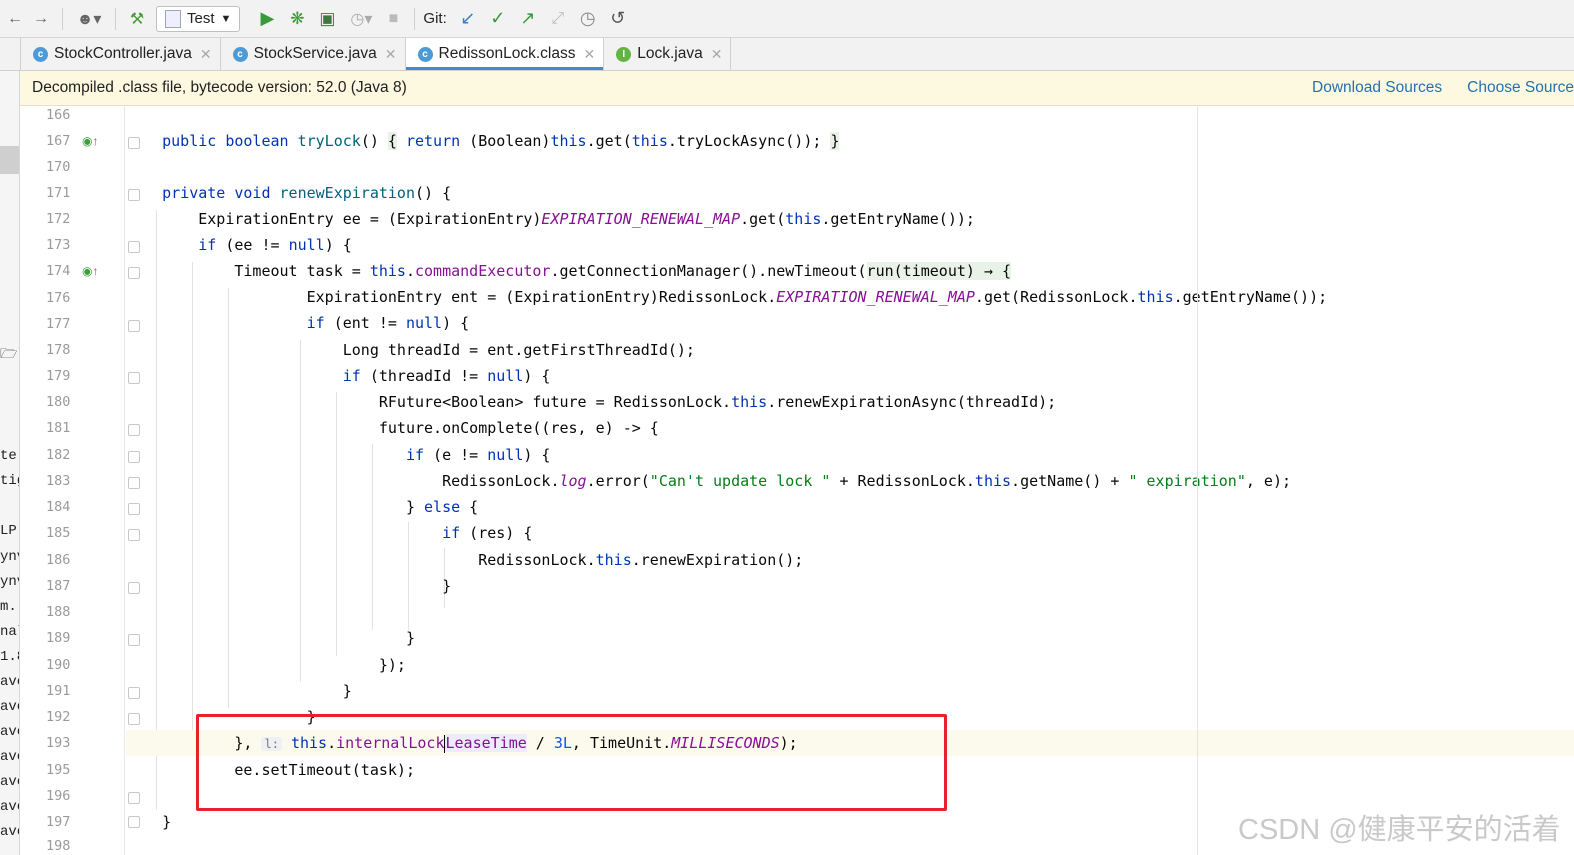 This screenshot has height=855, width=1574. Describe the element at coordinates (89, 19) in the screenshot. I see `user-dropdown-icon: ☻▾` at that location.